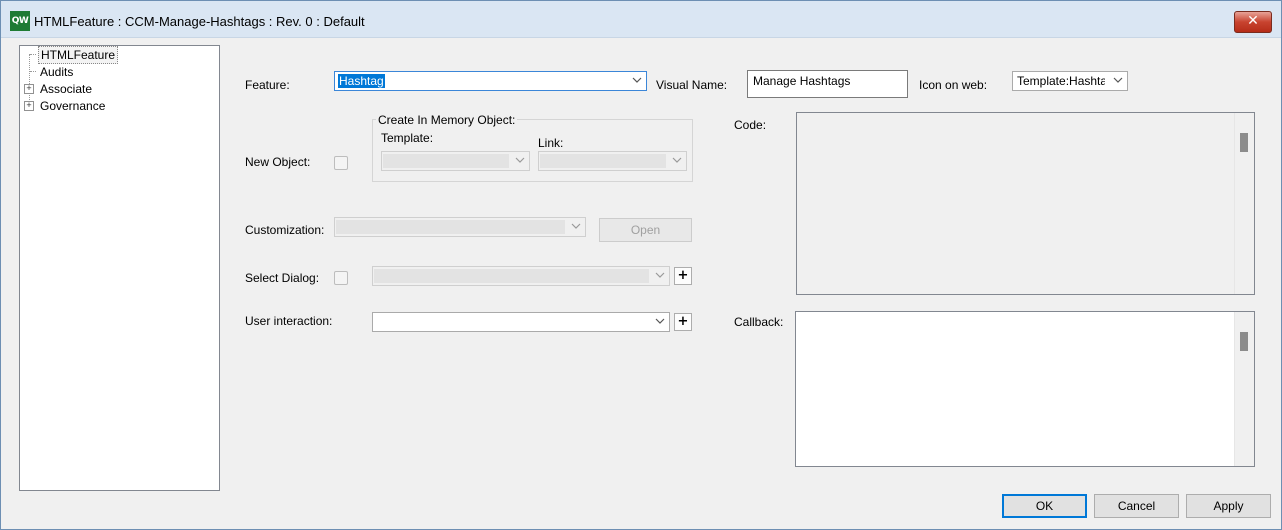 This screenshot has height=530, width=1282. What do you see at coordinates (511, 276) in the screenshot?
I see `select-dialog-select-field` at bounding box center [511, 276].